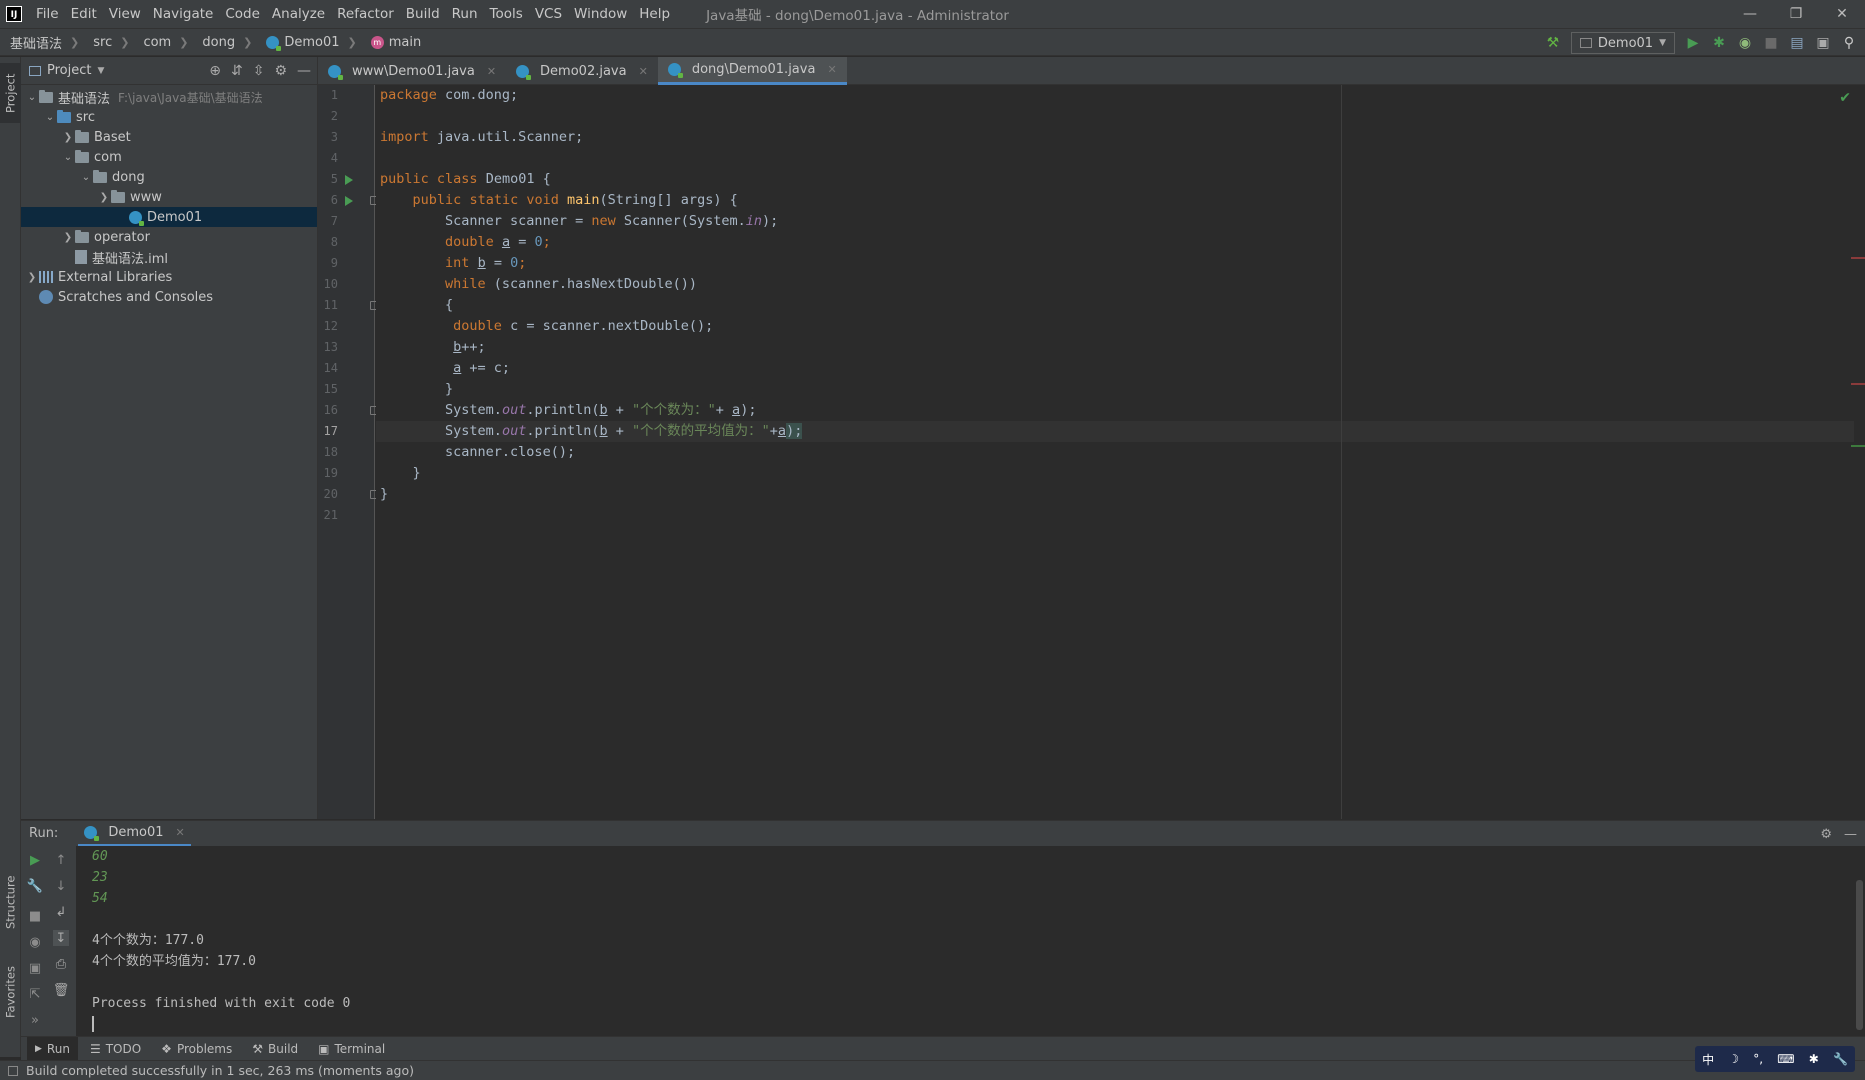 The height and width of the screenshot is (1080, 1865). What do you see at coordinates (35, 968) in the screenshot?
I see `restore-layout-icon: ▣` at bounding box center [35, 968].